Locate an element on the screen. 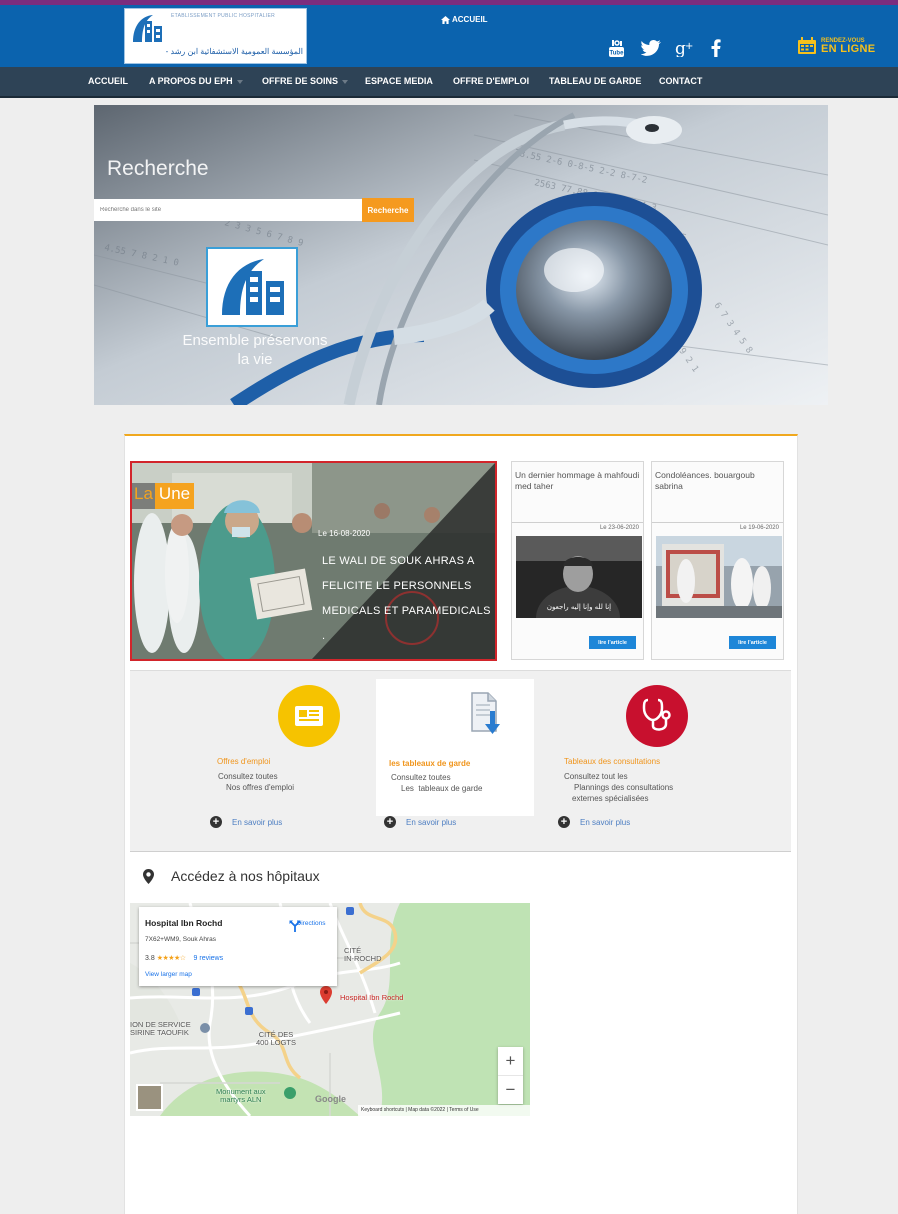 This screenshot has width=898, height=1214. map-place-address: 7X62+WM9, Souk Ahras is located at coordinates (180, 939).